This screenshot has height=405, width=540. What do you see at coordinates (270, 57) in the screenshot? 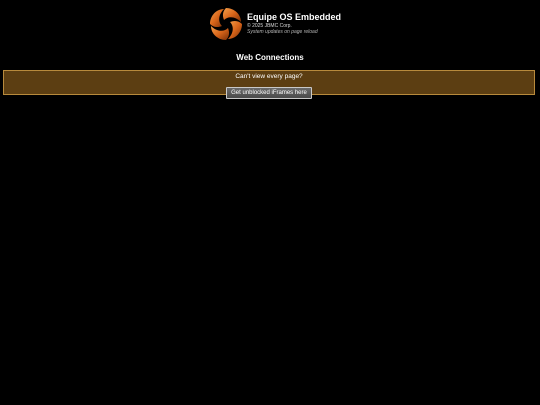
I see `section-title: Web Connections` at bounding box center [270, 57].